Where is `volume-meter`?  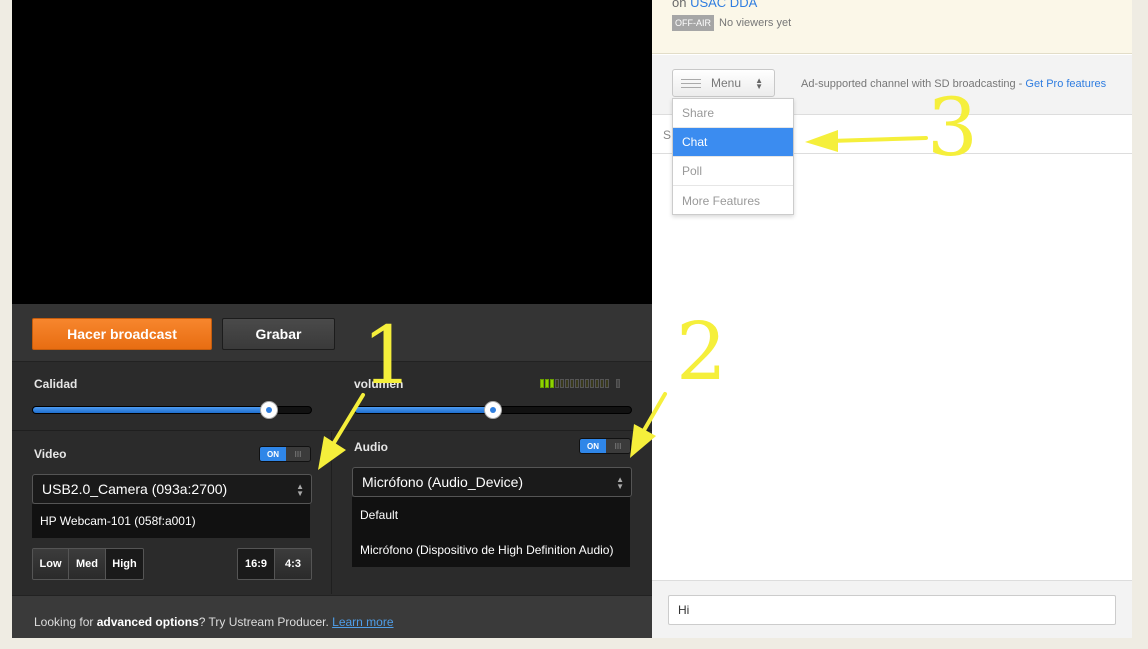 volume-meter is located at coordinates (580, 383).